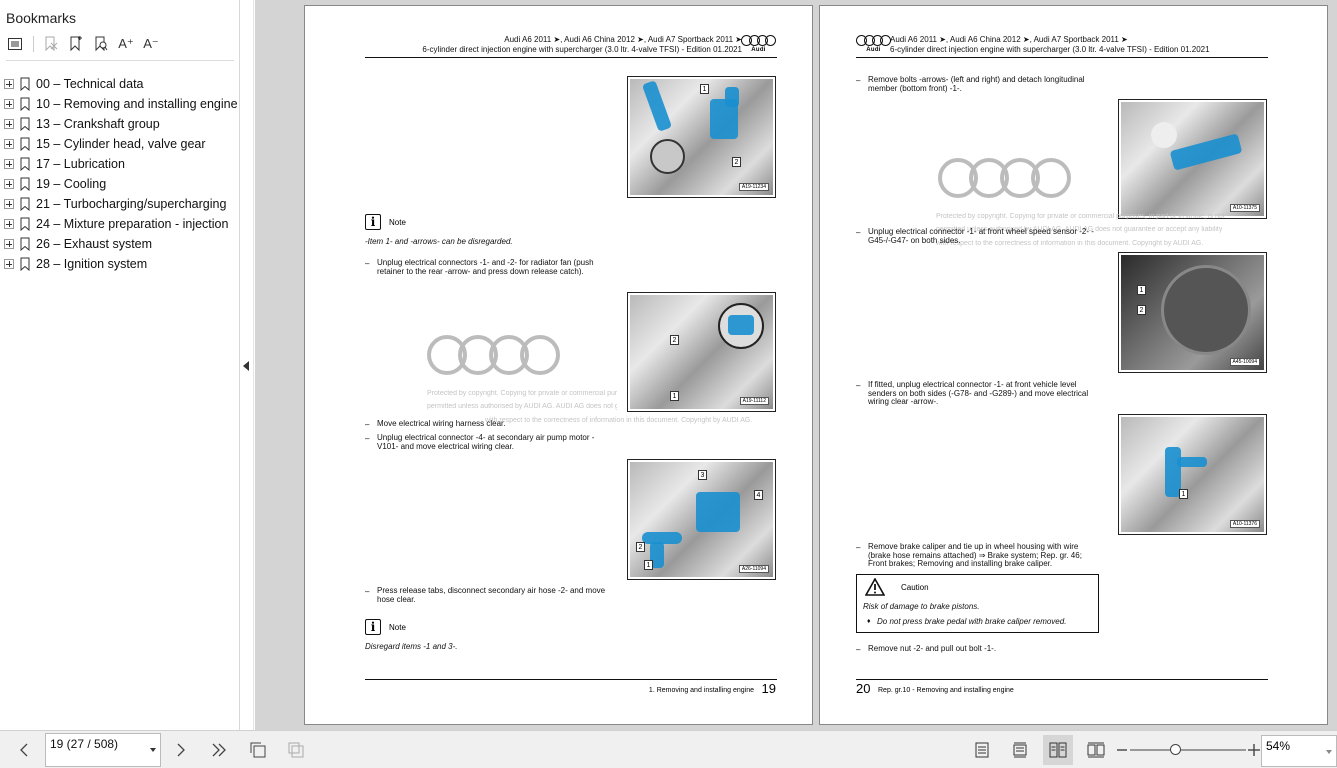 The image size is (1337, 768). Describe the element at coordinates (754, 401) in the screenshot. I see `figure-code: A19-11112` at that location.